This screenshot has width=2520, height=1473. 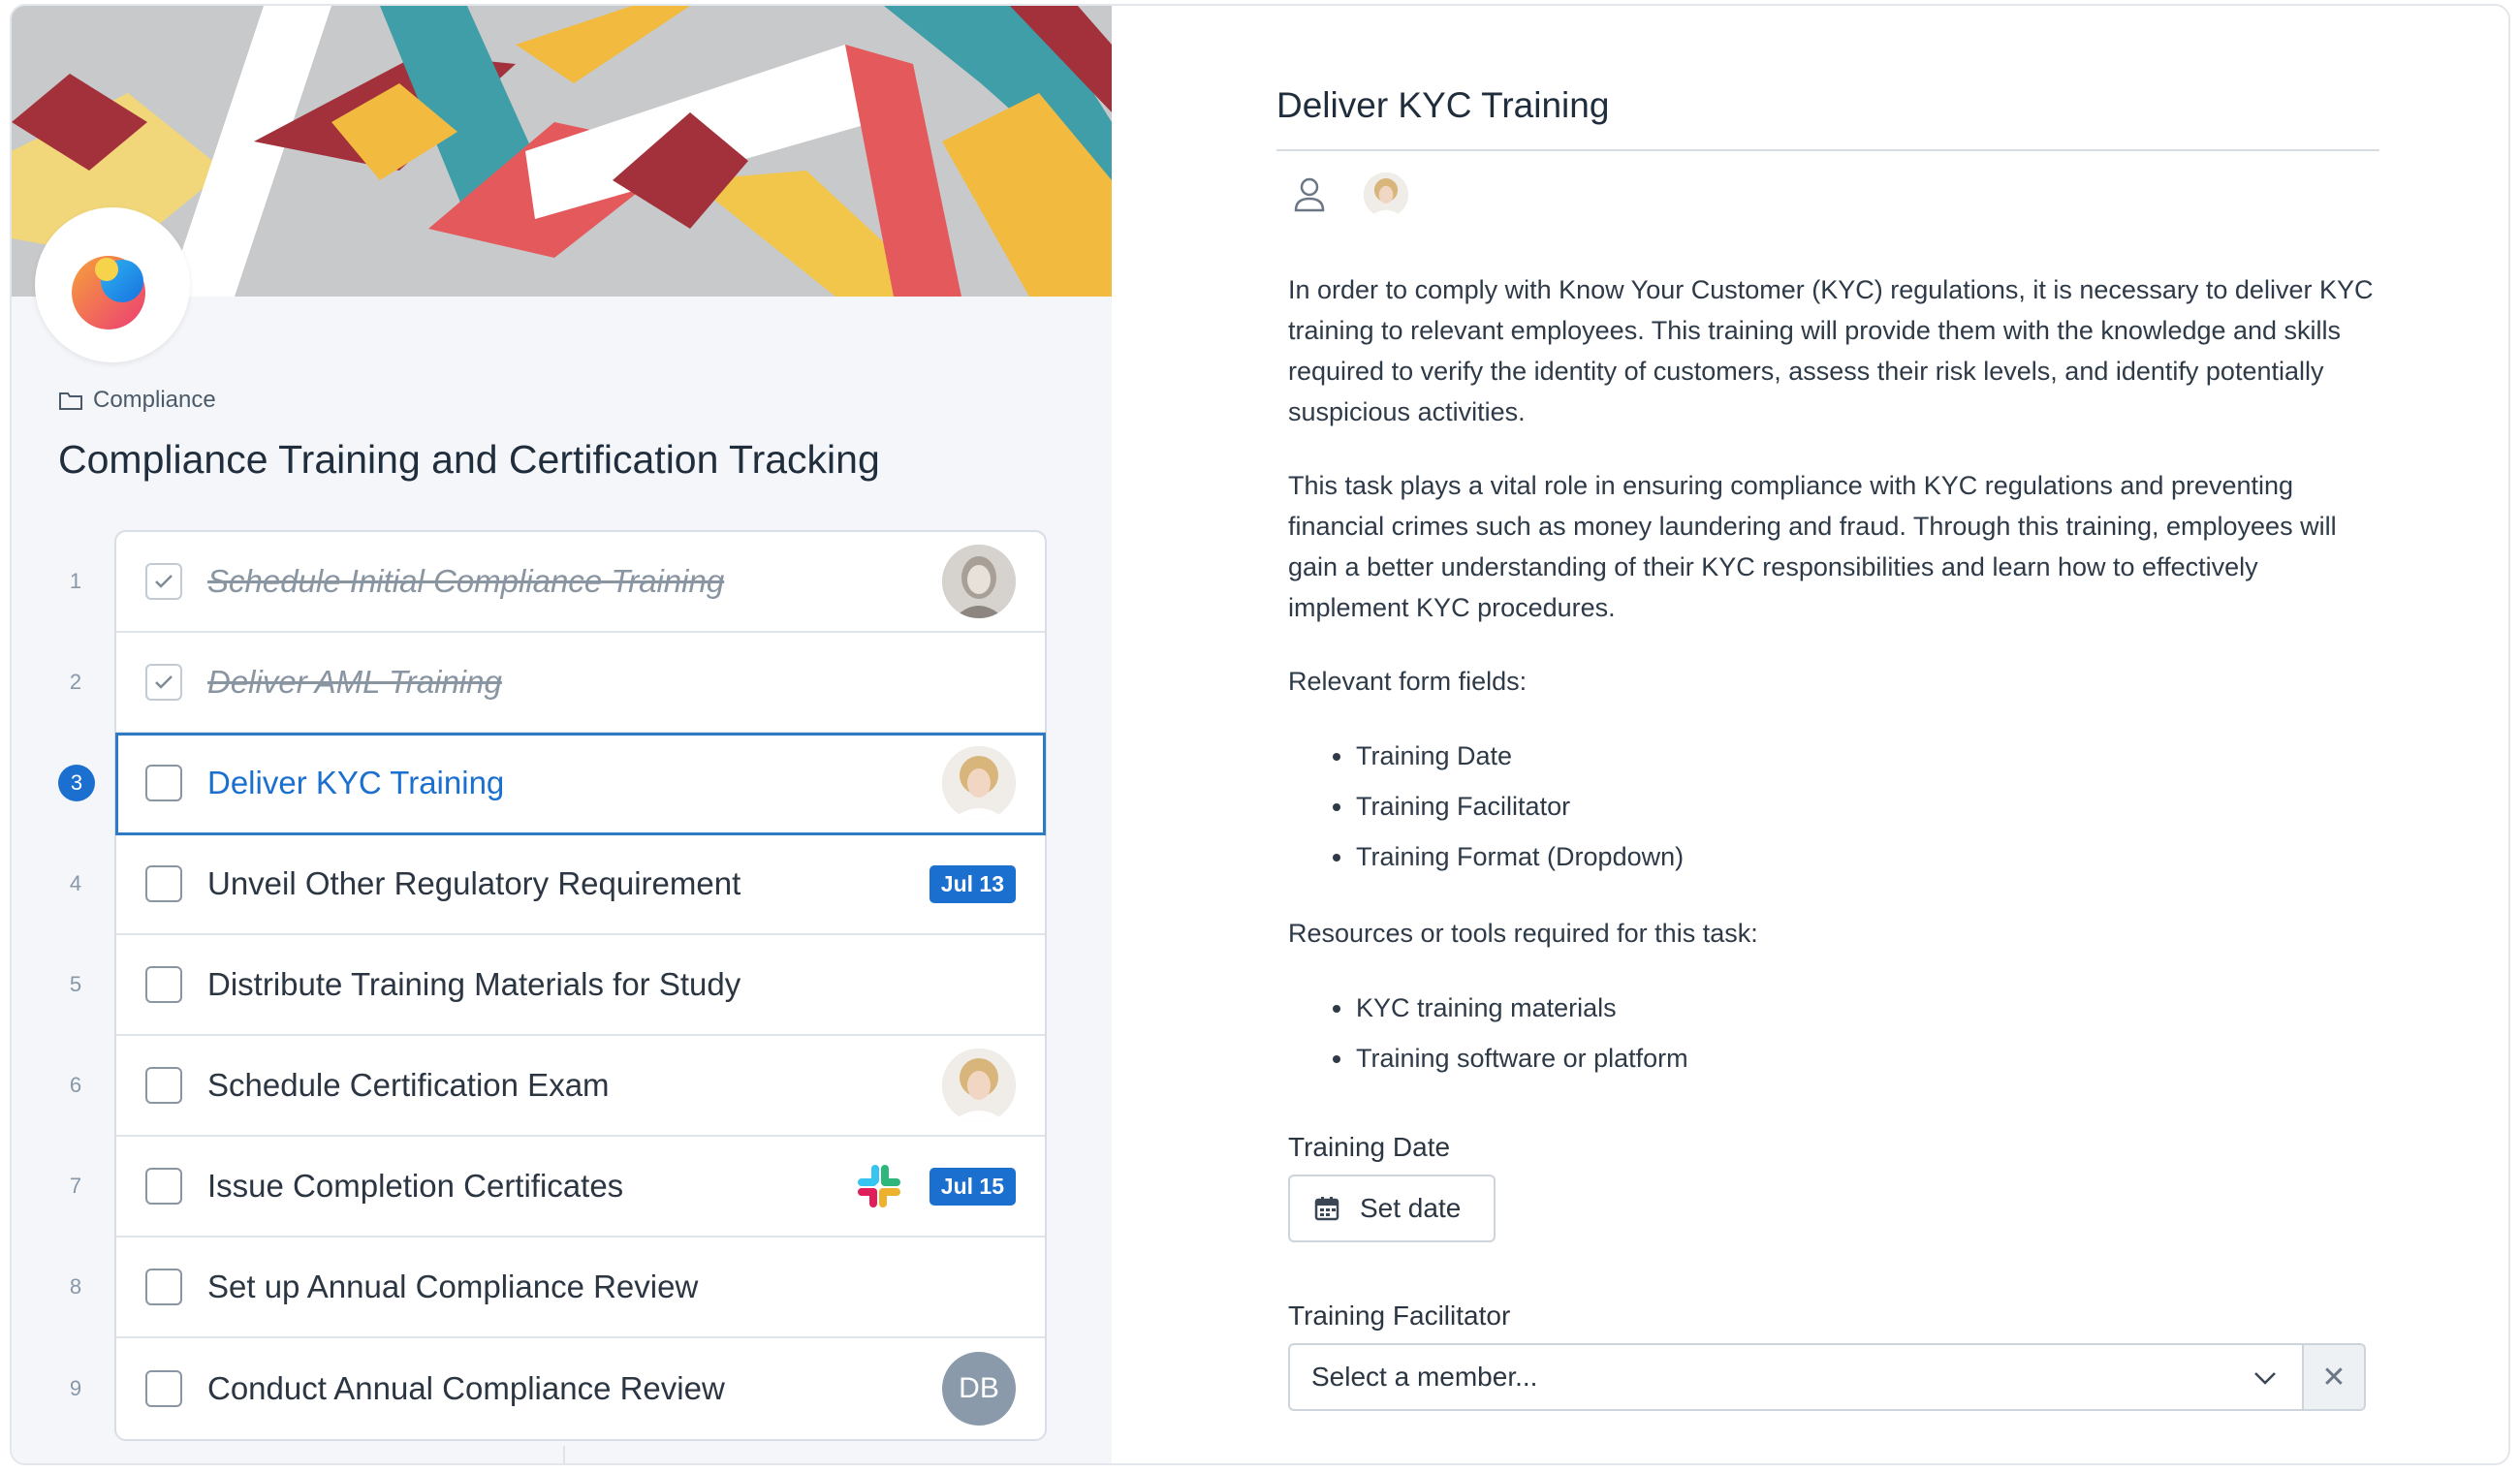 I want to click on list-item: Training Facilitator, so click(x=1858, y=806).